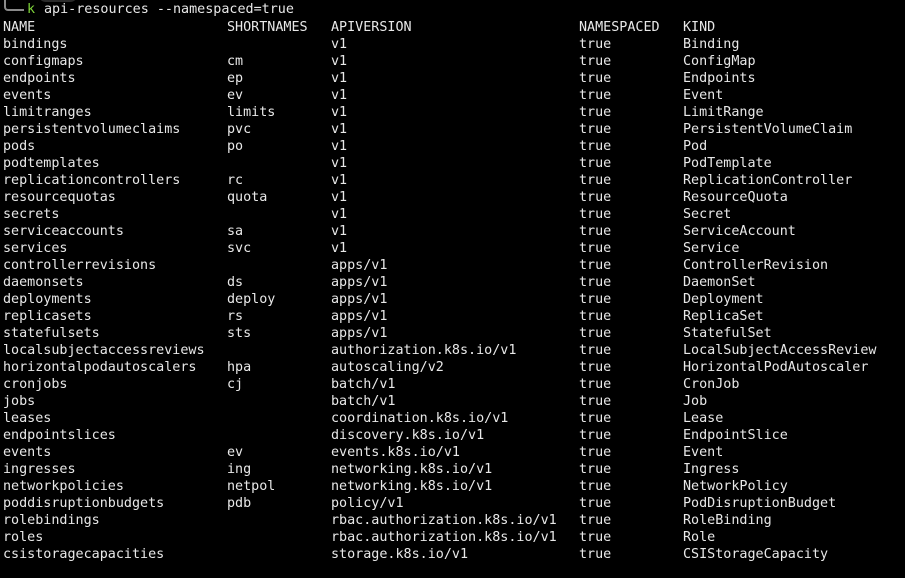  I want to click on table-row: bindings v1 true Binding, so click(452, 44).